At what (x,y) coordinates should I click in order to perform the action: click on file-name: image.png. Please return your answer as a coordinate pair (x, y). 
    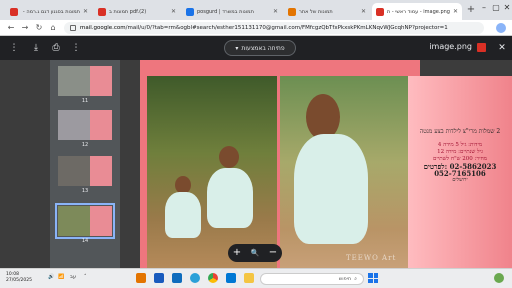
    Looking at the image, I should click on (450, 46).